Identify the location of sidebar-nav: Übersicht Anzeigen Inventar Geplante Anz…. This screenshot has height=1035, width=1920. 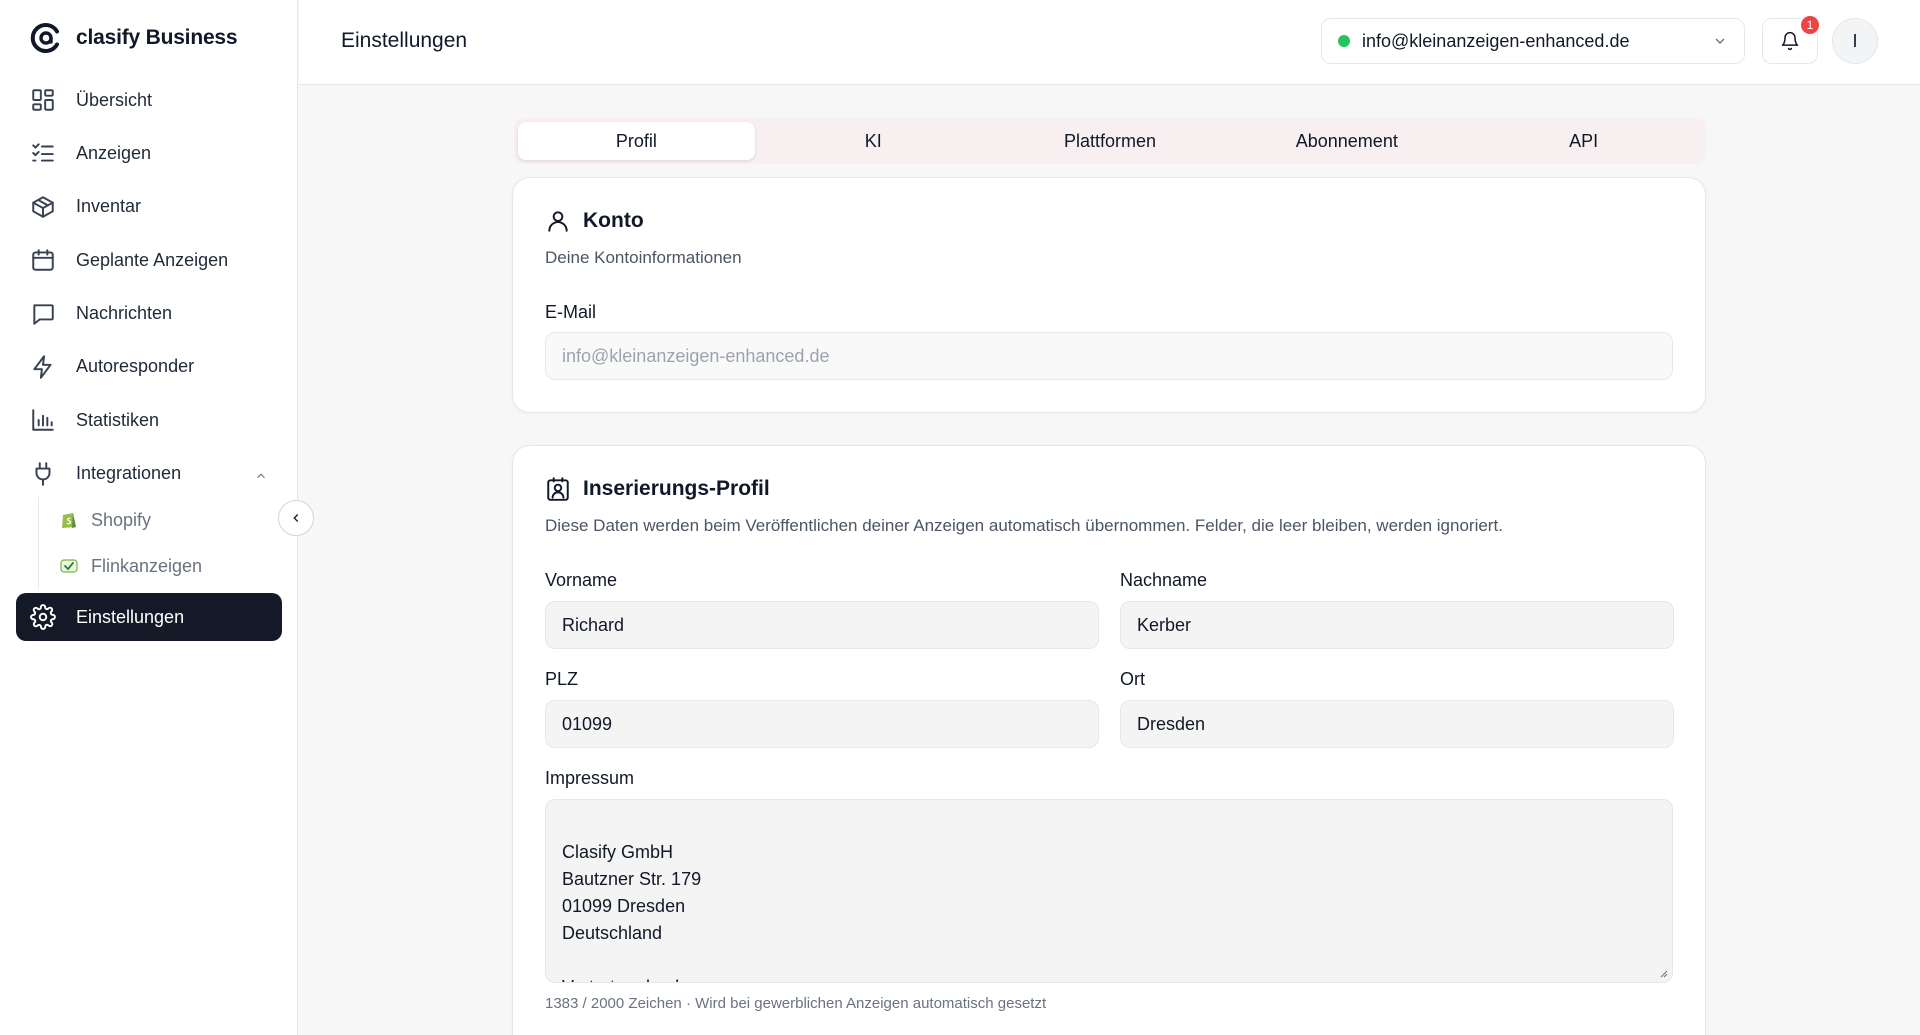
(149, 361).